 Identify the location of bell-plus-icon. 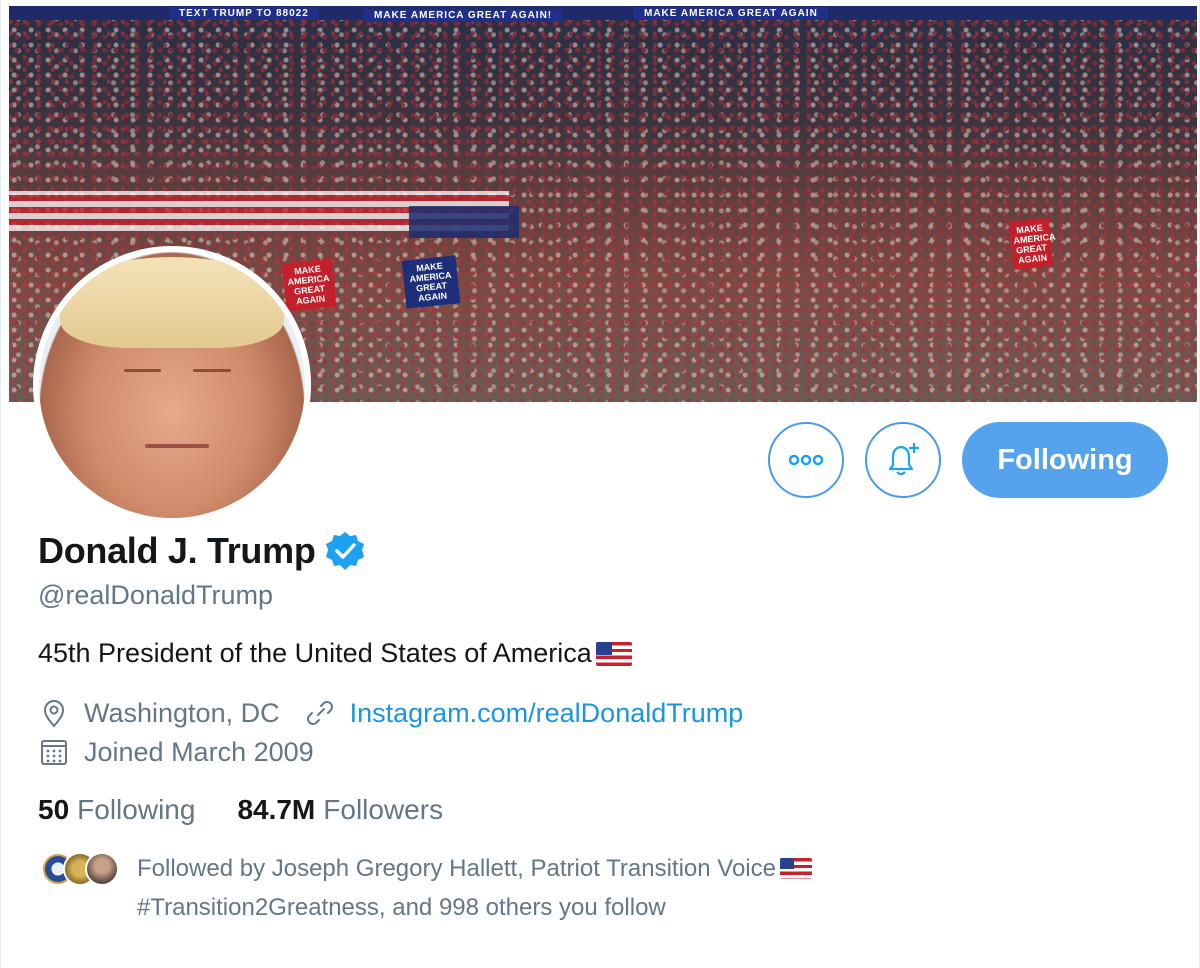
(903, 459).